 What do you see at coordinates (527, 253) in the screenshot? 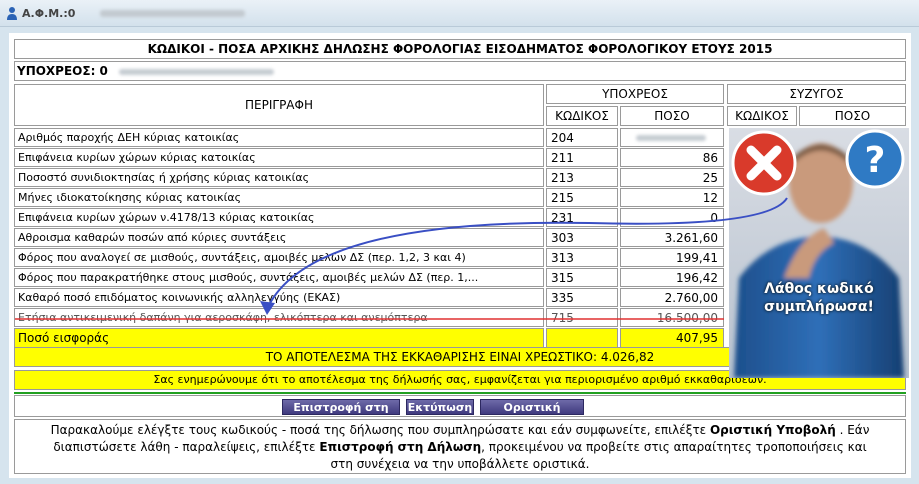
I see `pointer-arrow-icon` at bounding box center [527, 253].